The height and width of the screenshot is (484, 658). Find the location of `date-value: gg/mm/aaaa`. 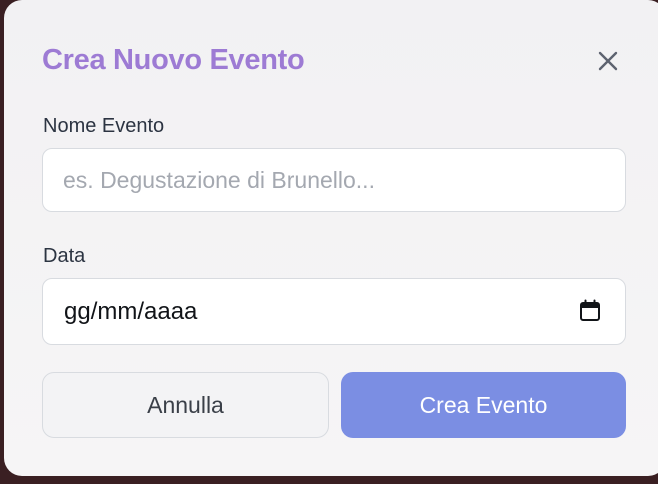

date-value: gg/mm/aaaa is located at coordinates (131, 311).